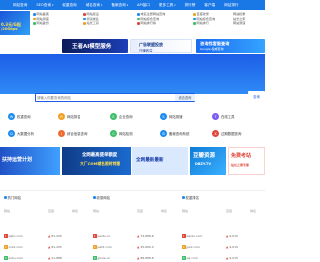  I want to click on link-item: 网站排行, so click(204, 23).